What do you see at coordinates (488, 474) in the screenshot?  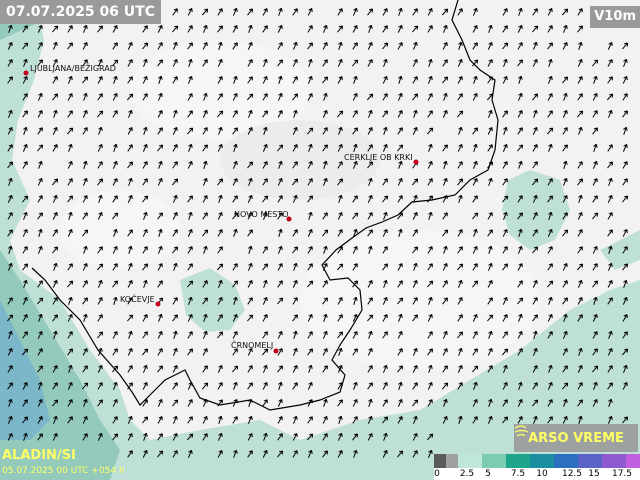 I see `legend-label: 5` at bounding box center [488, 474].